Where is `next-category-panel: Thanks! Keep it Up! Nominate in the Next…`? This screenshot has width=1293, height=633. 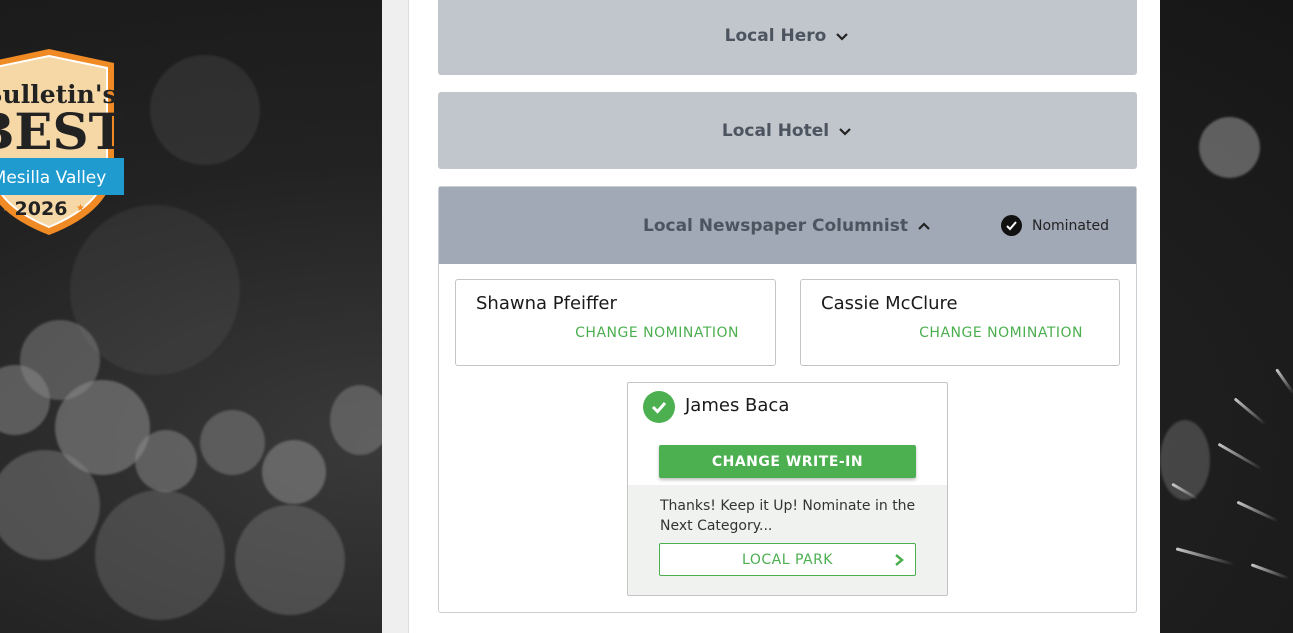 next-category-panel: Thanks! Keep it Up! Nominate in the Next… is located at coordinates (787, 540).